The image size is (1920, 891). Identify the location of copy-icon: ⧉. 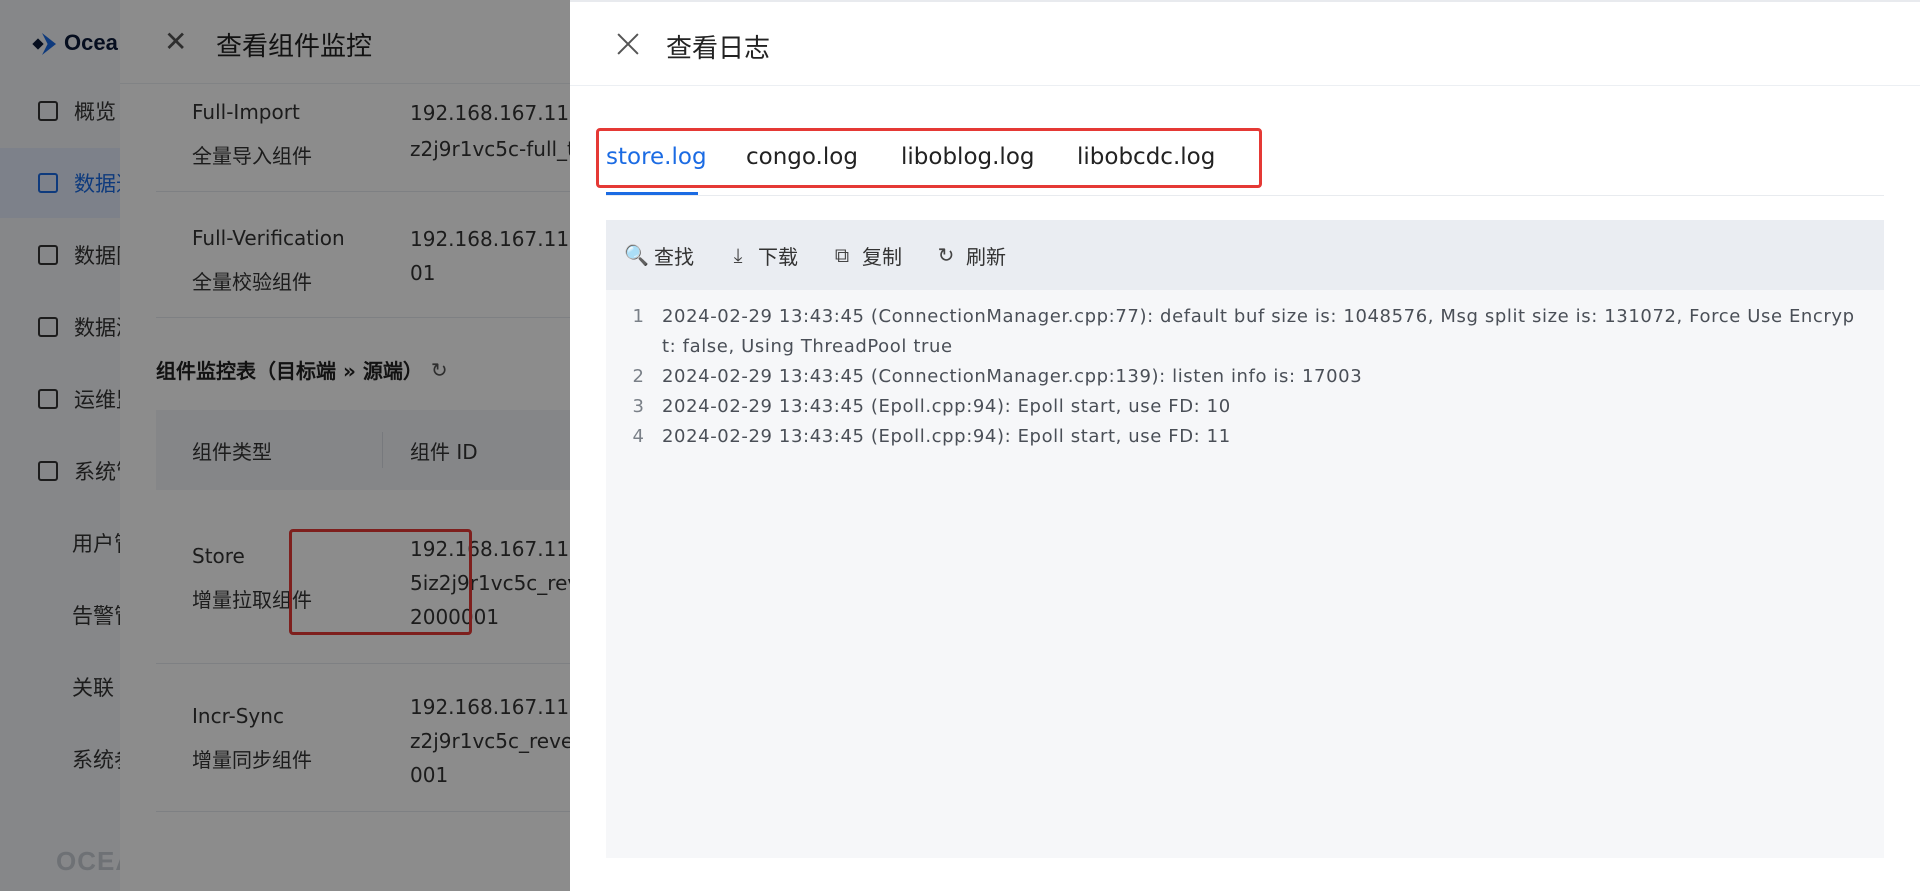
(842, 255).